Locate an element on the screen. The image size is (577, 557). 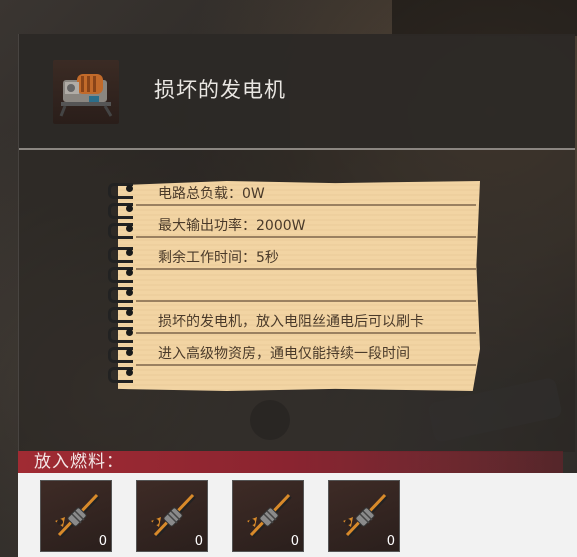
max-output-text: 最大输出功率：2000W is located at coordinates (232, 226).